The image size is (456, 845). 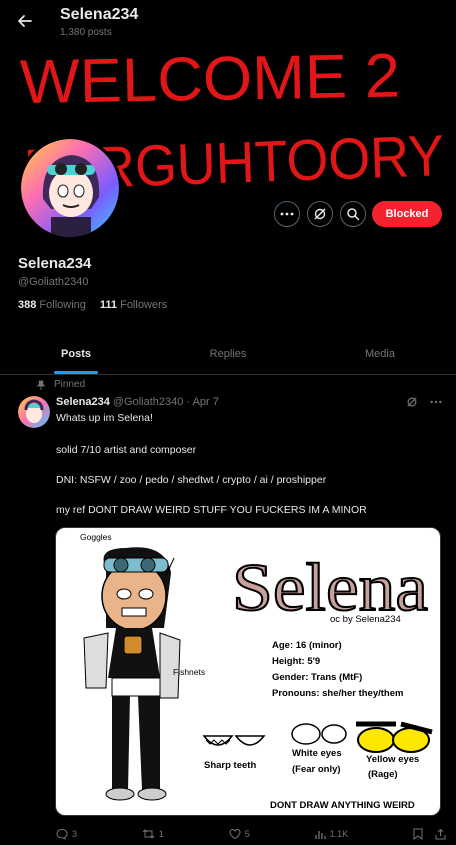 I want to click on followers-link: 111 Followers, so click(x=133, y=305).